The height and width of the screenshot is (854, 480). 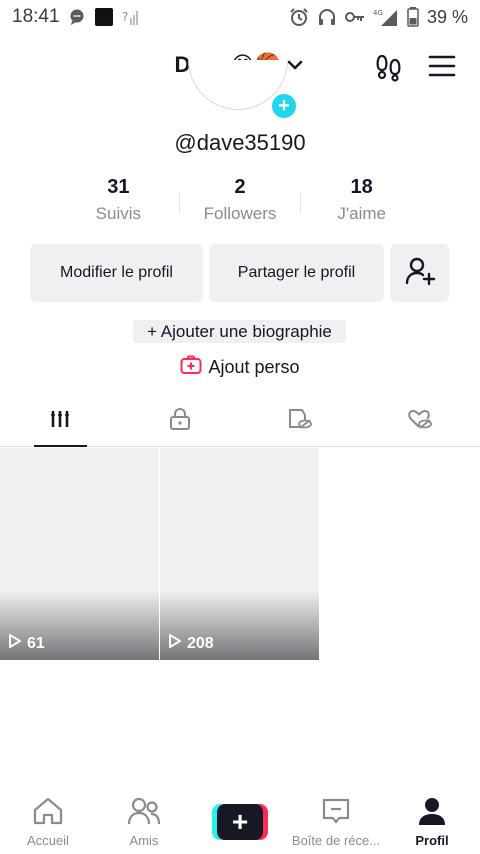 What do you see at coordinates (442, 68) in the screenshot?
I see `menu-icon` at bounding box center [442, 68].